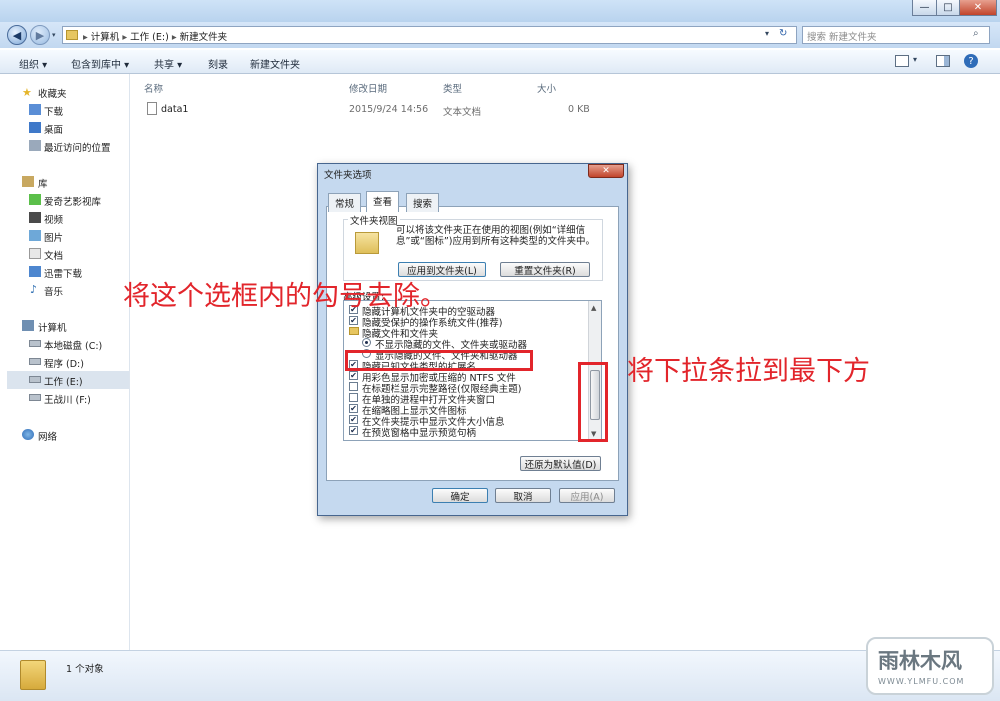  Describe the element at coordinates (345, 202) in the screenshot. I see `tab-general: 常规` at that location.